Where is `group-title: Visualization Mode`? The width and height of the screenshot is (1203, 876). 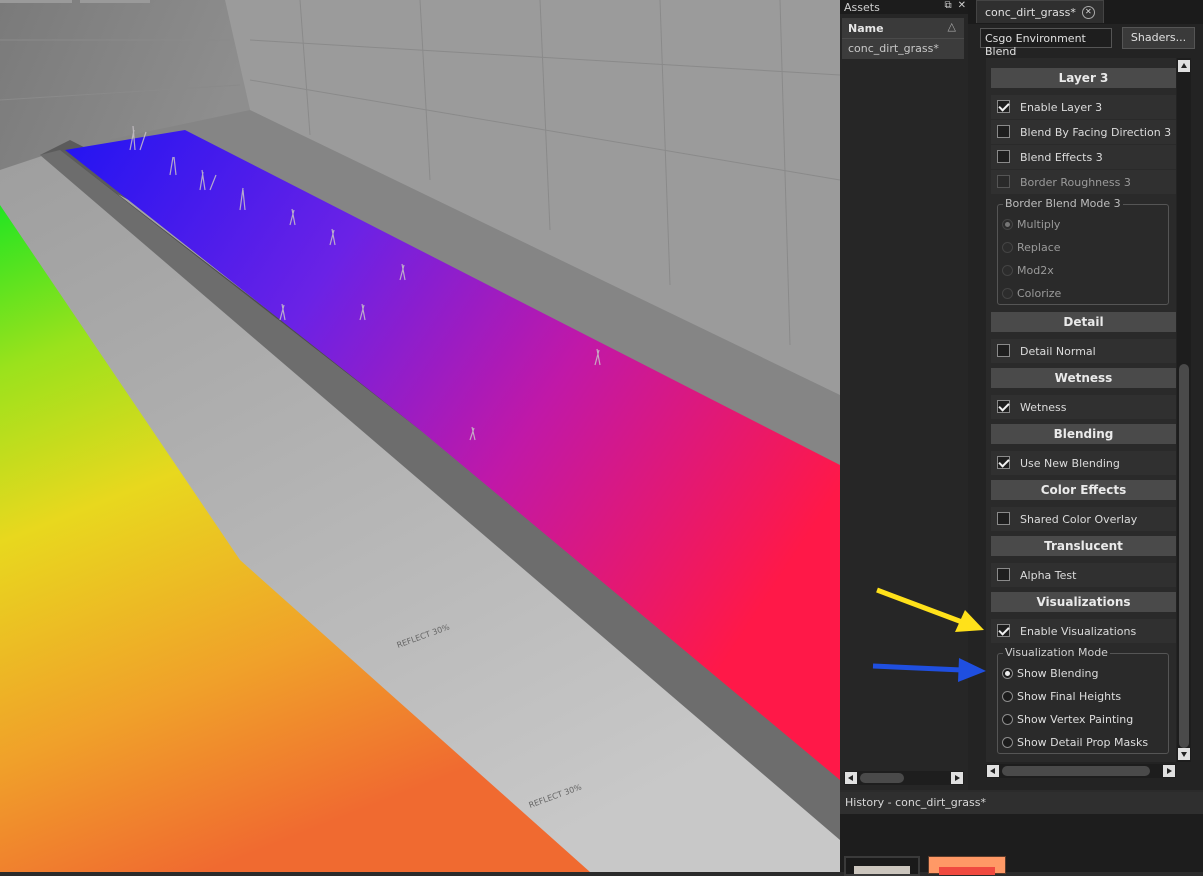
group-title: Visualization Mode is located at coordinates (1056, 652).